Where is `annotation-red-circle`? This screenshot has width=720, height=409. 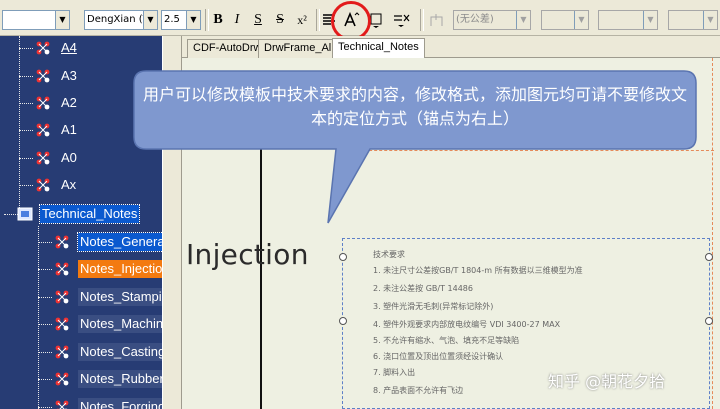
annotation-red-circle is located at coordinates (351, 21).